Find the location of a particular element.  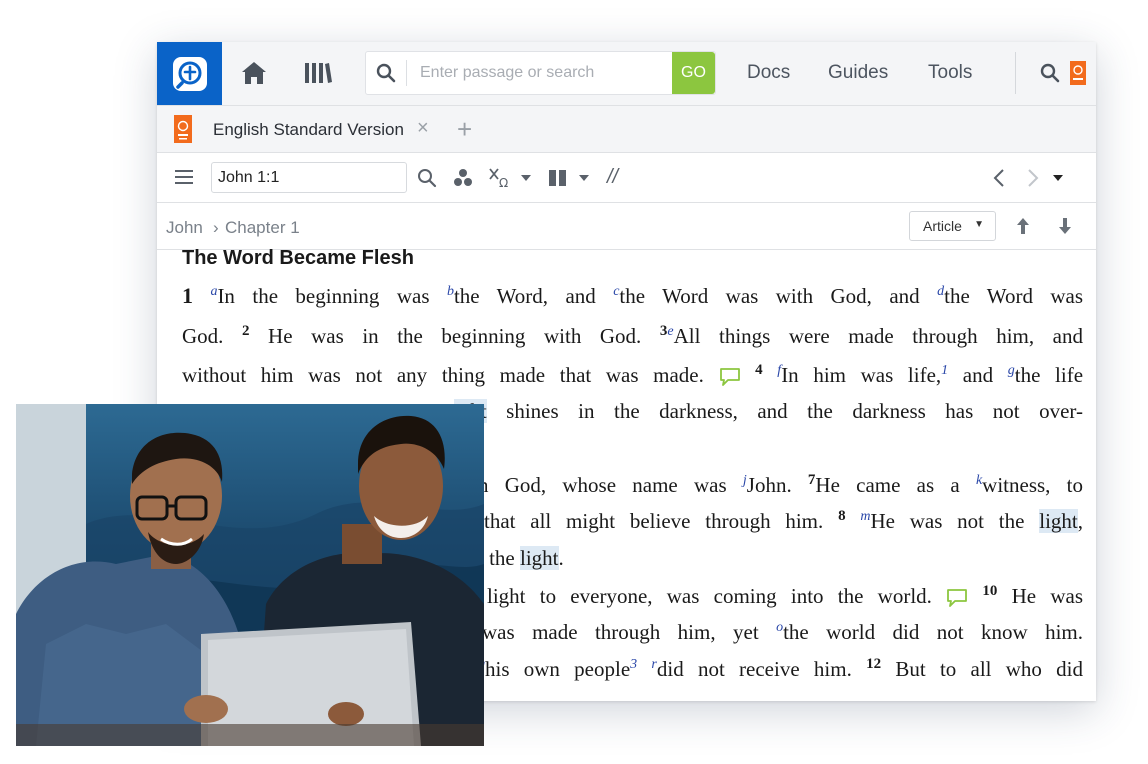

search-input is located at coordinates (545, 73).